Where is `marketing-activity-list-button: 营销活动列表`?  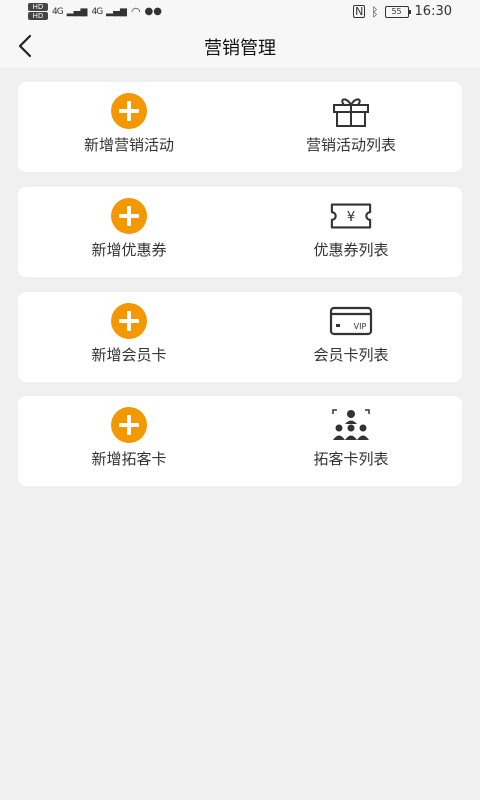 marketing-activity-list-button: 营销活动列表 is located at coordinates (351, 127).